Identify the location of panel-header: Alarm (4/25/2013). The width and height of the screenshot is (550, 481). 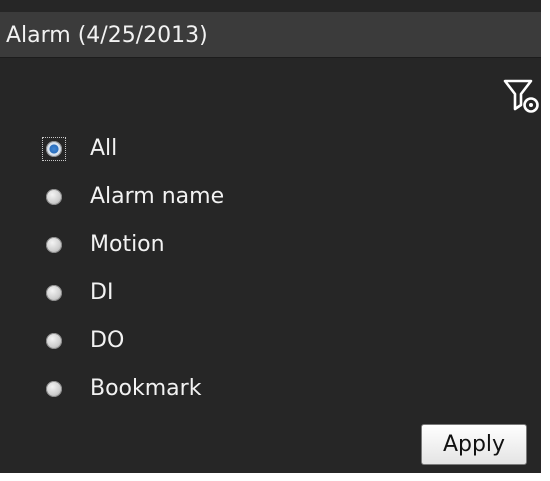
(270, 35).